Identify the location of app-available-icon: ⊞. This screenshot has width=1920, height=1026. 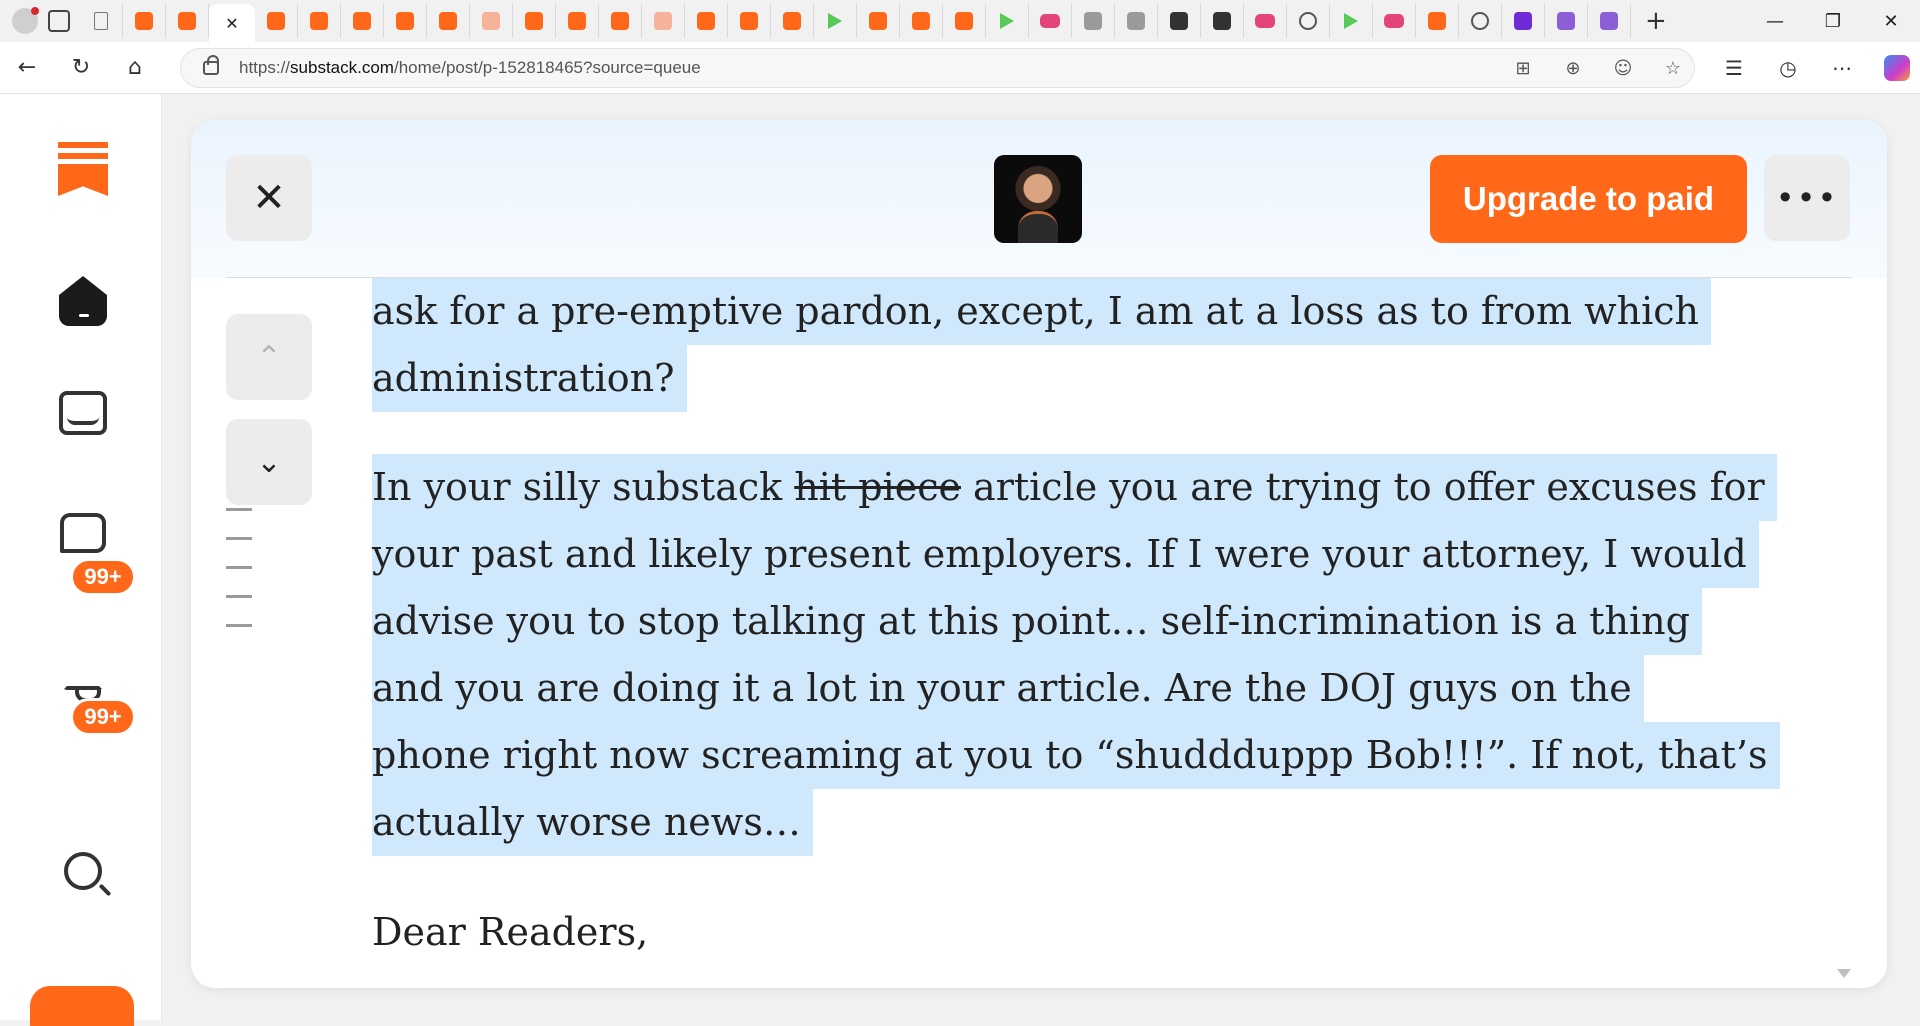
(1523, 68).